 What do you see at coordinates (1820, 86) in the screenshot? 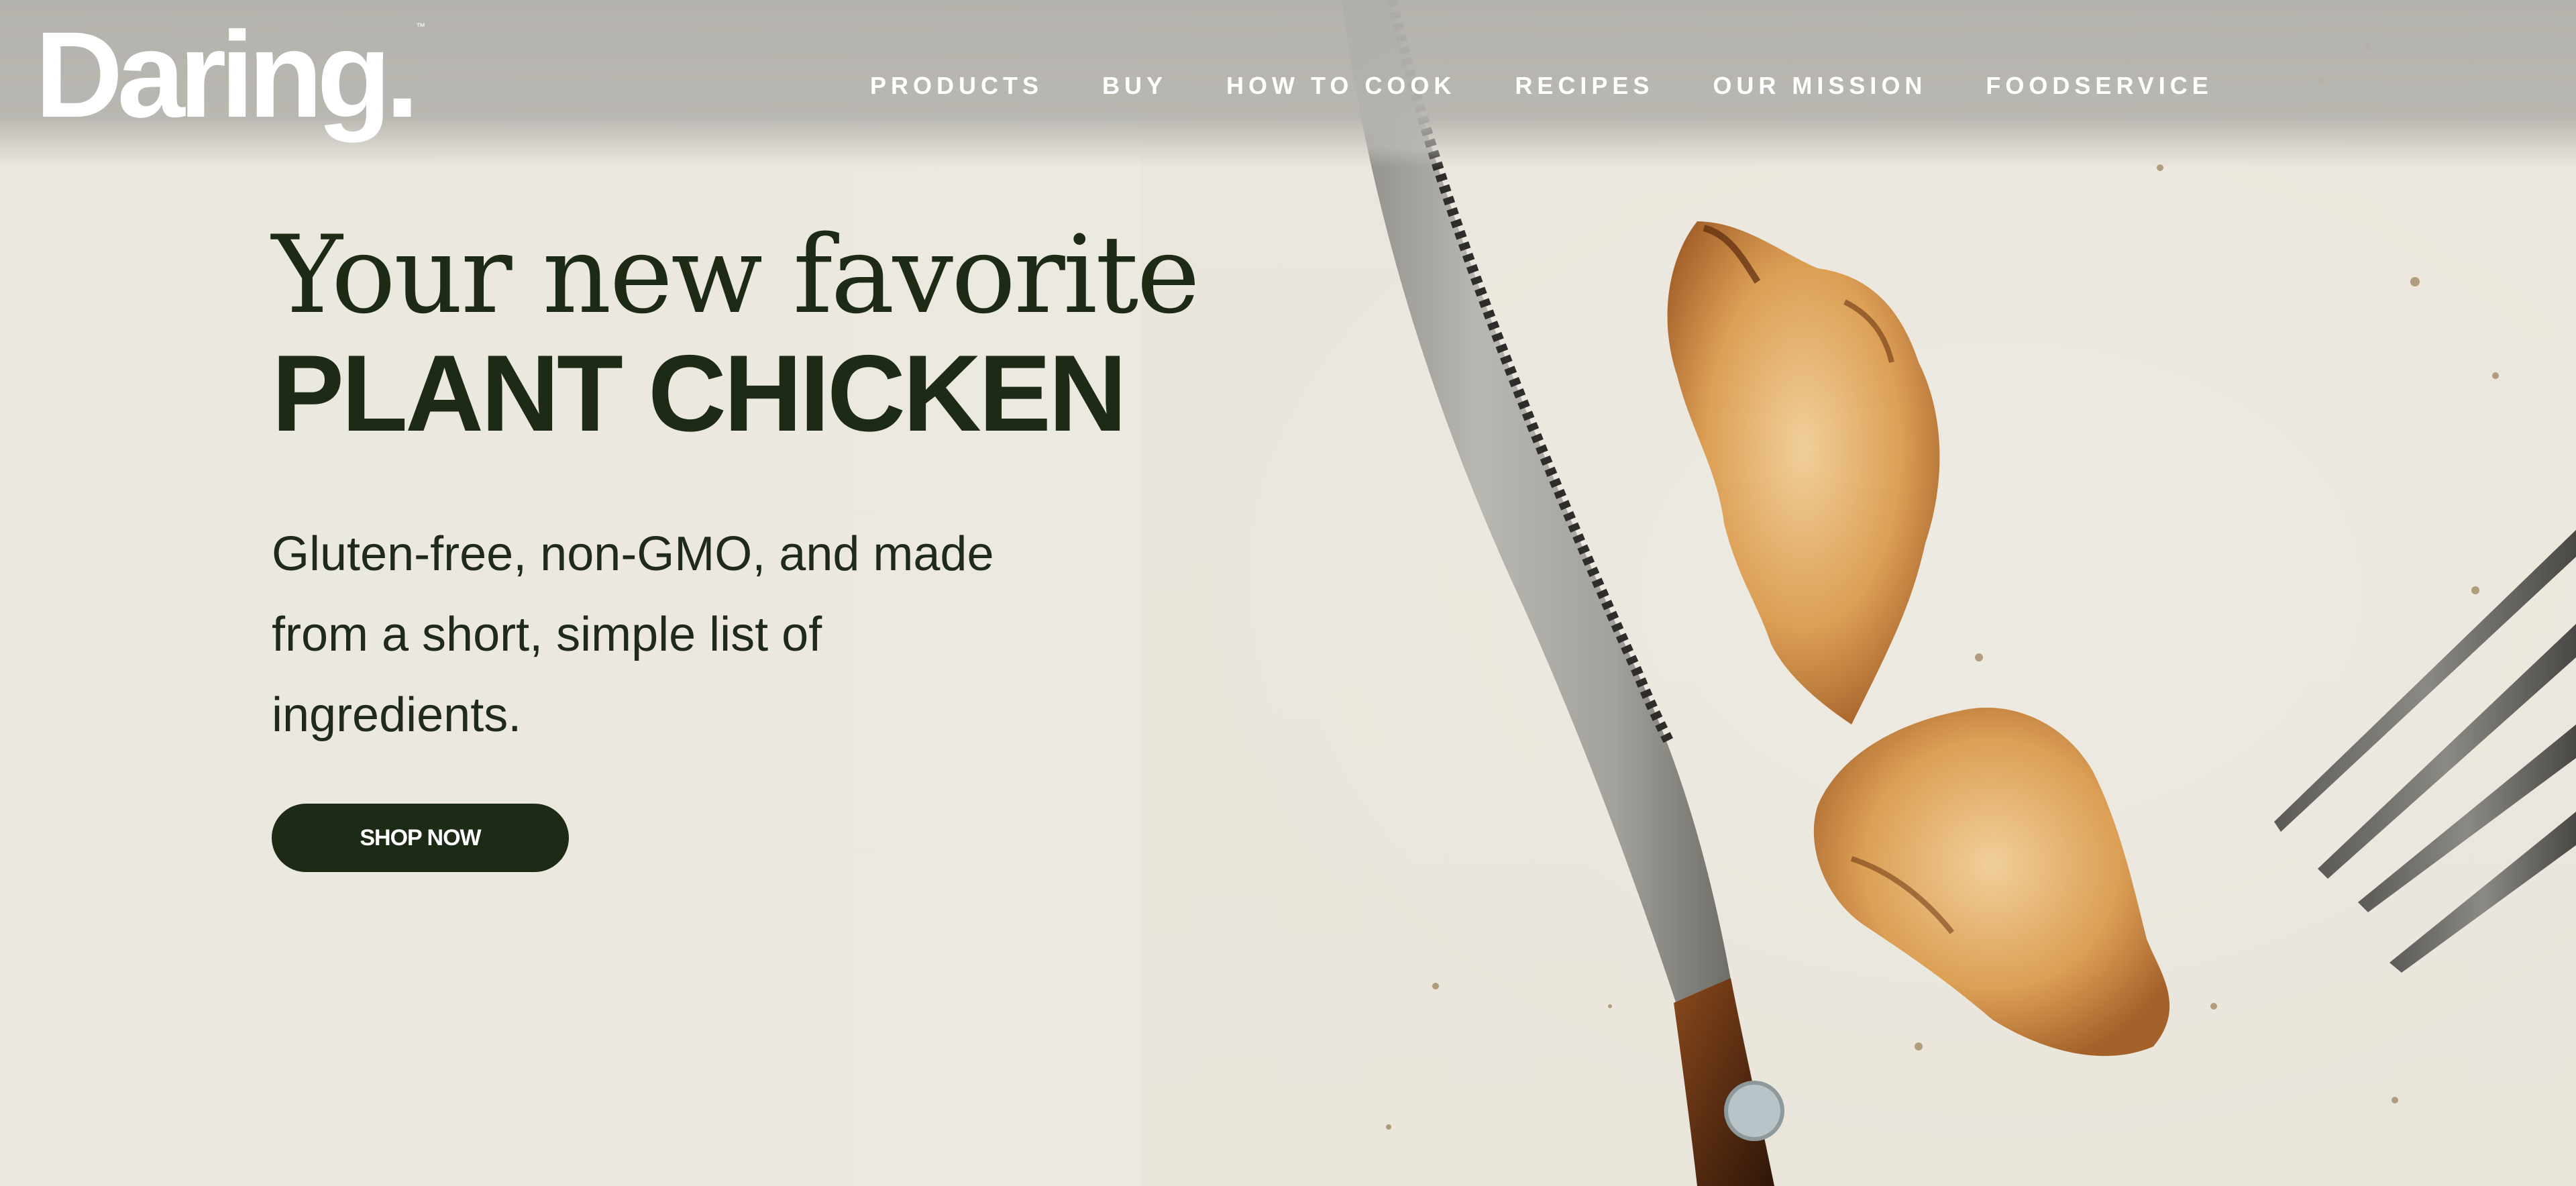
I see `nav-item-our-mission: OUR MISSION` at bounding box center [1820, 86].